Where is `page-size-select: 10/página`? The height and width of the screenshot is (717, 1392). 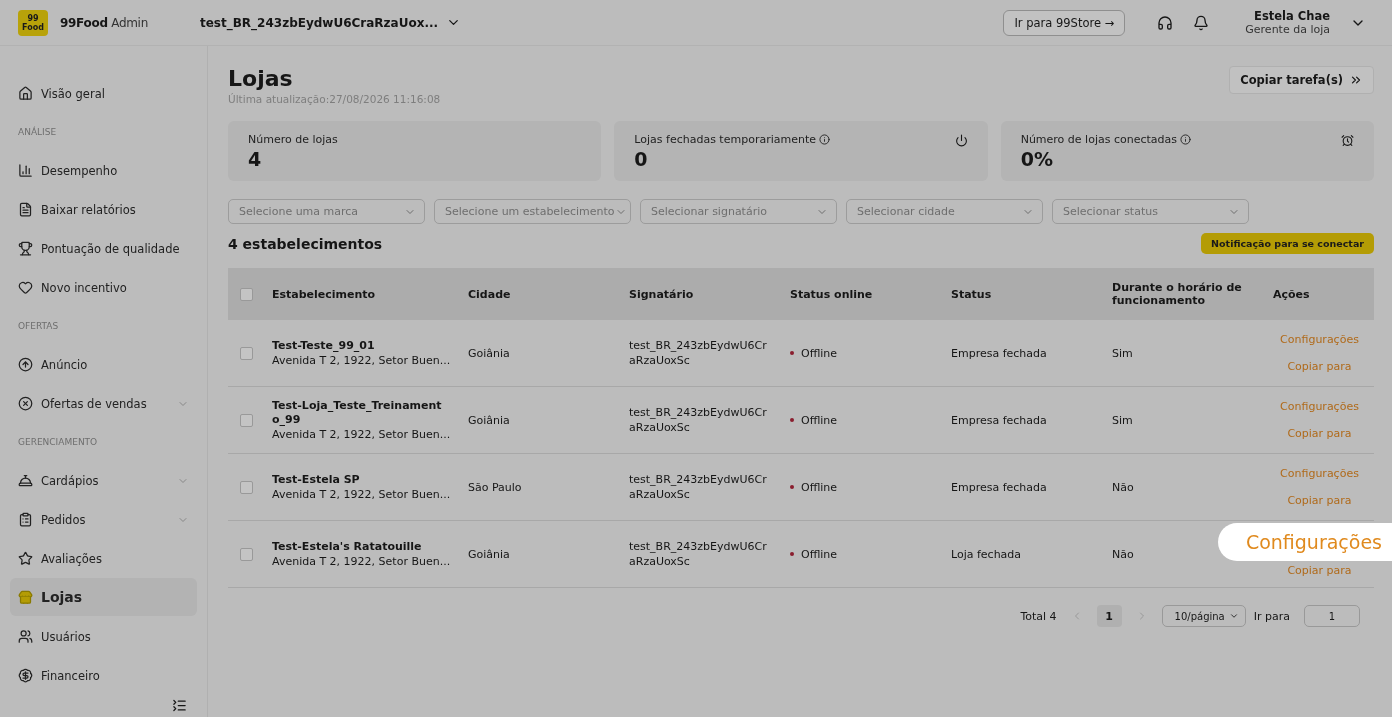 page-size-select: 10/página is located at coordinates (1203, 616).